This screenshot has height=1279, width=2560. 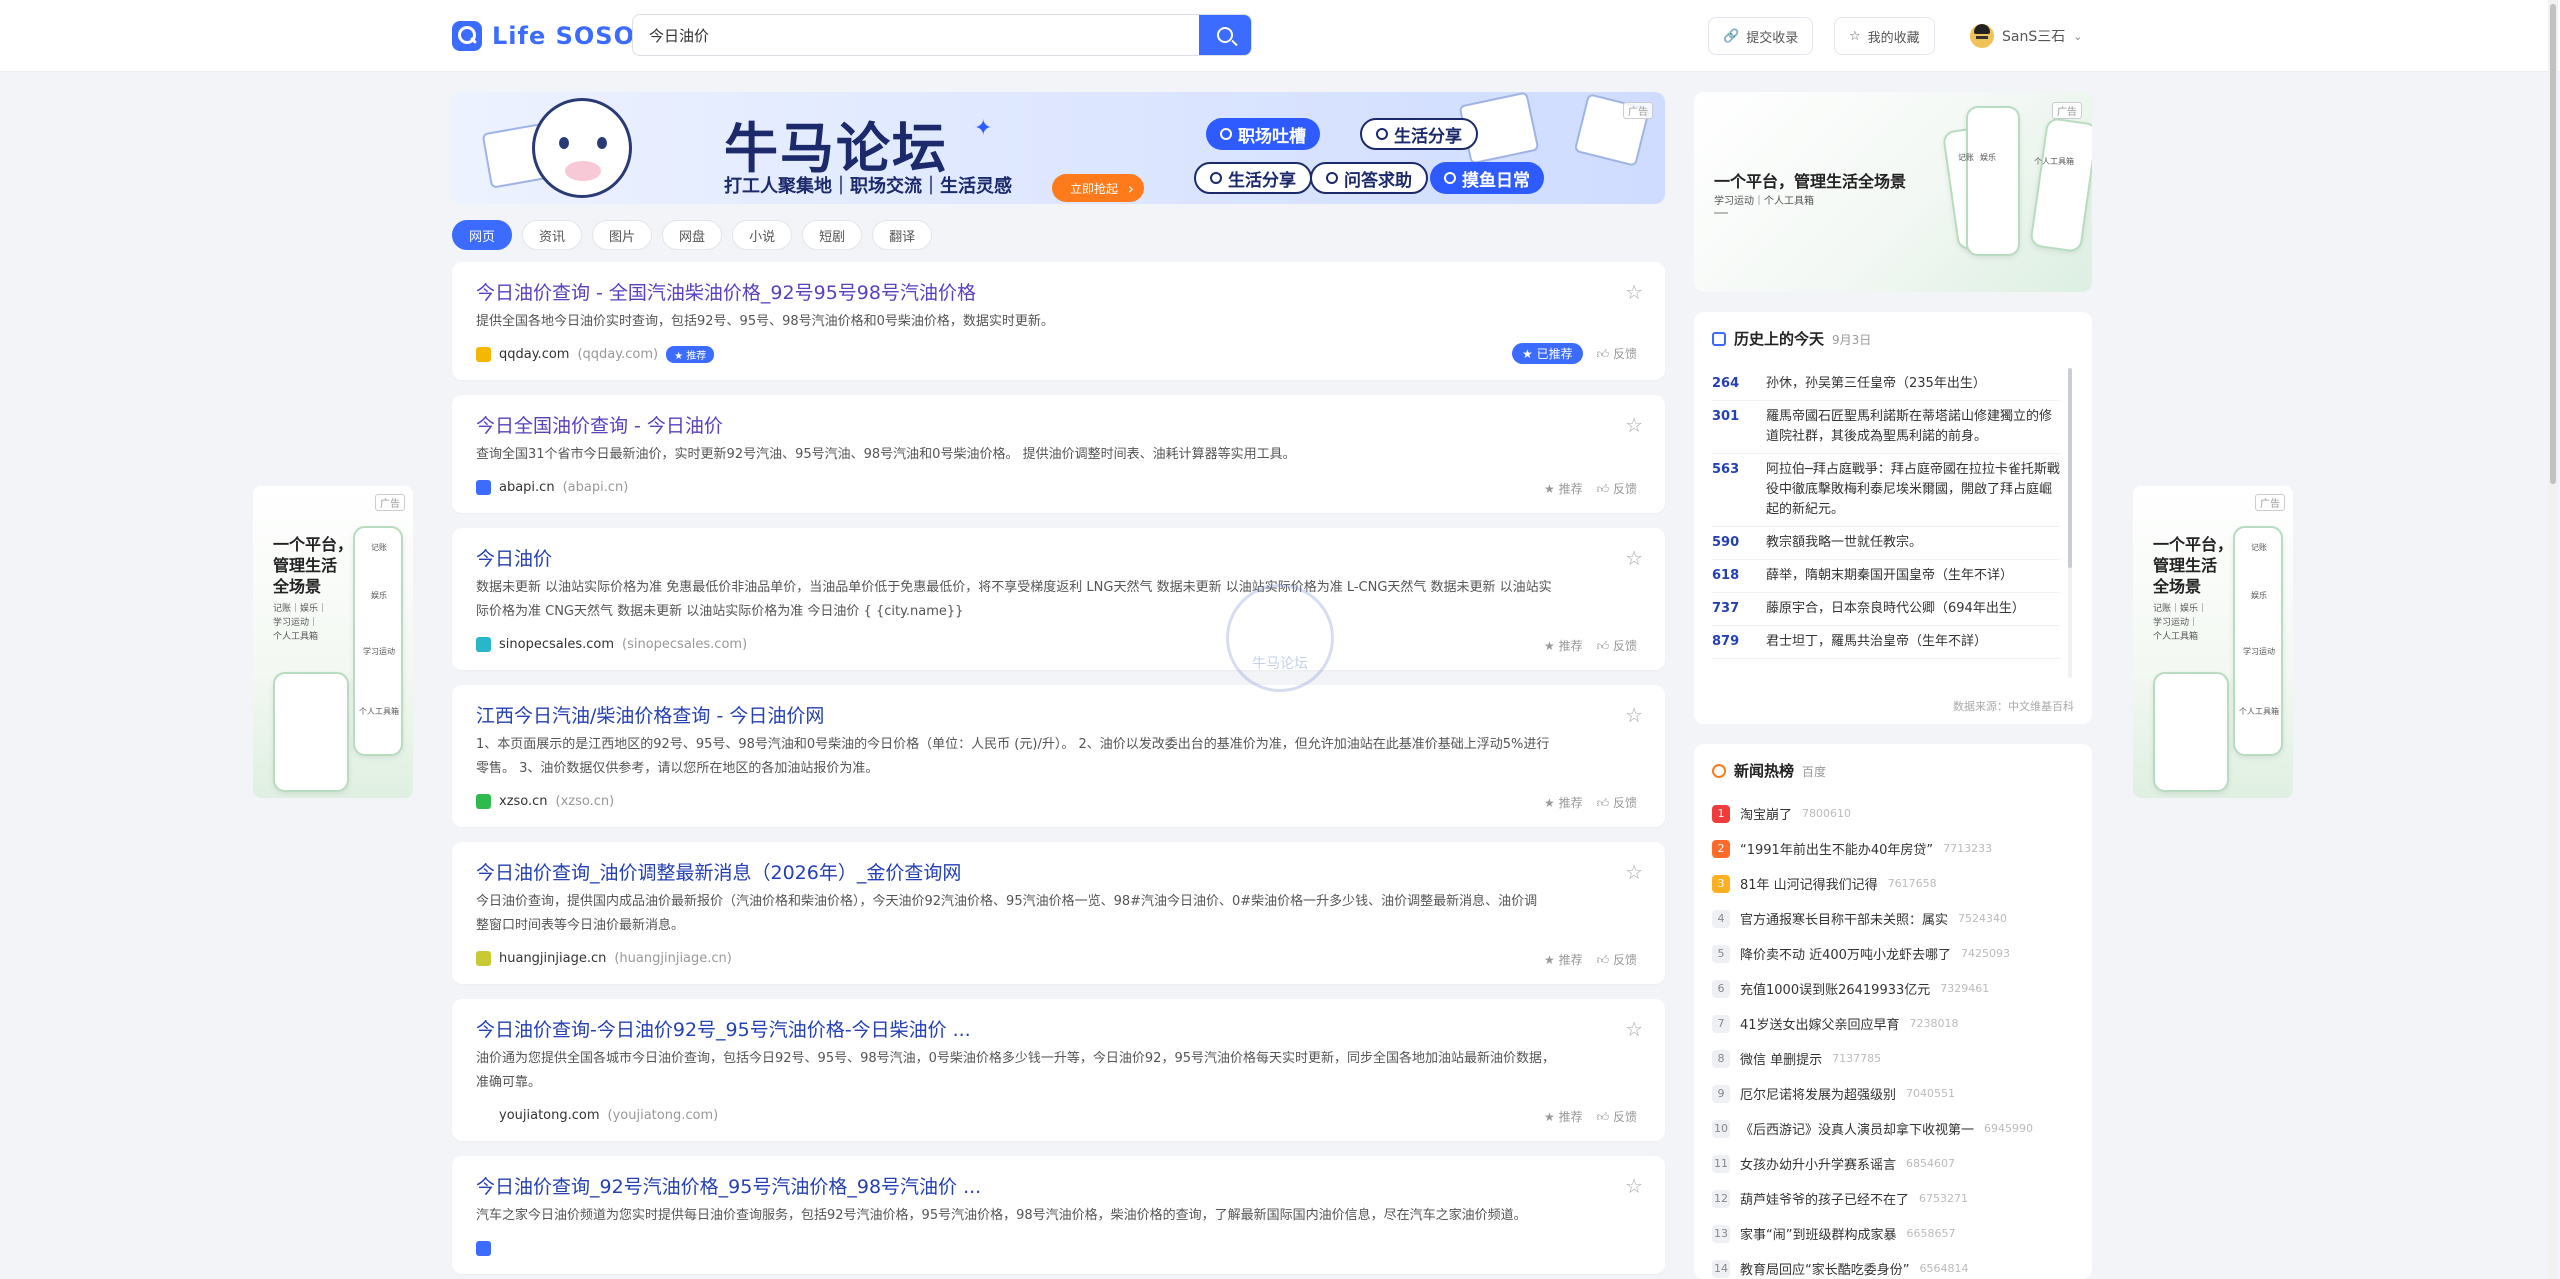 I want to click on history-scrollbar, so click(x=2070, y=523).